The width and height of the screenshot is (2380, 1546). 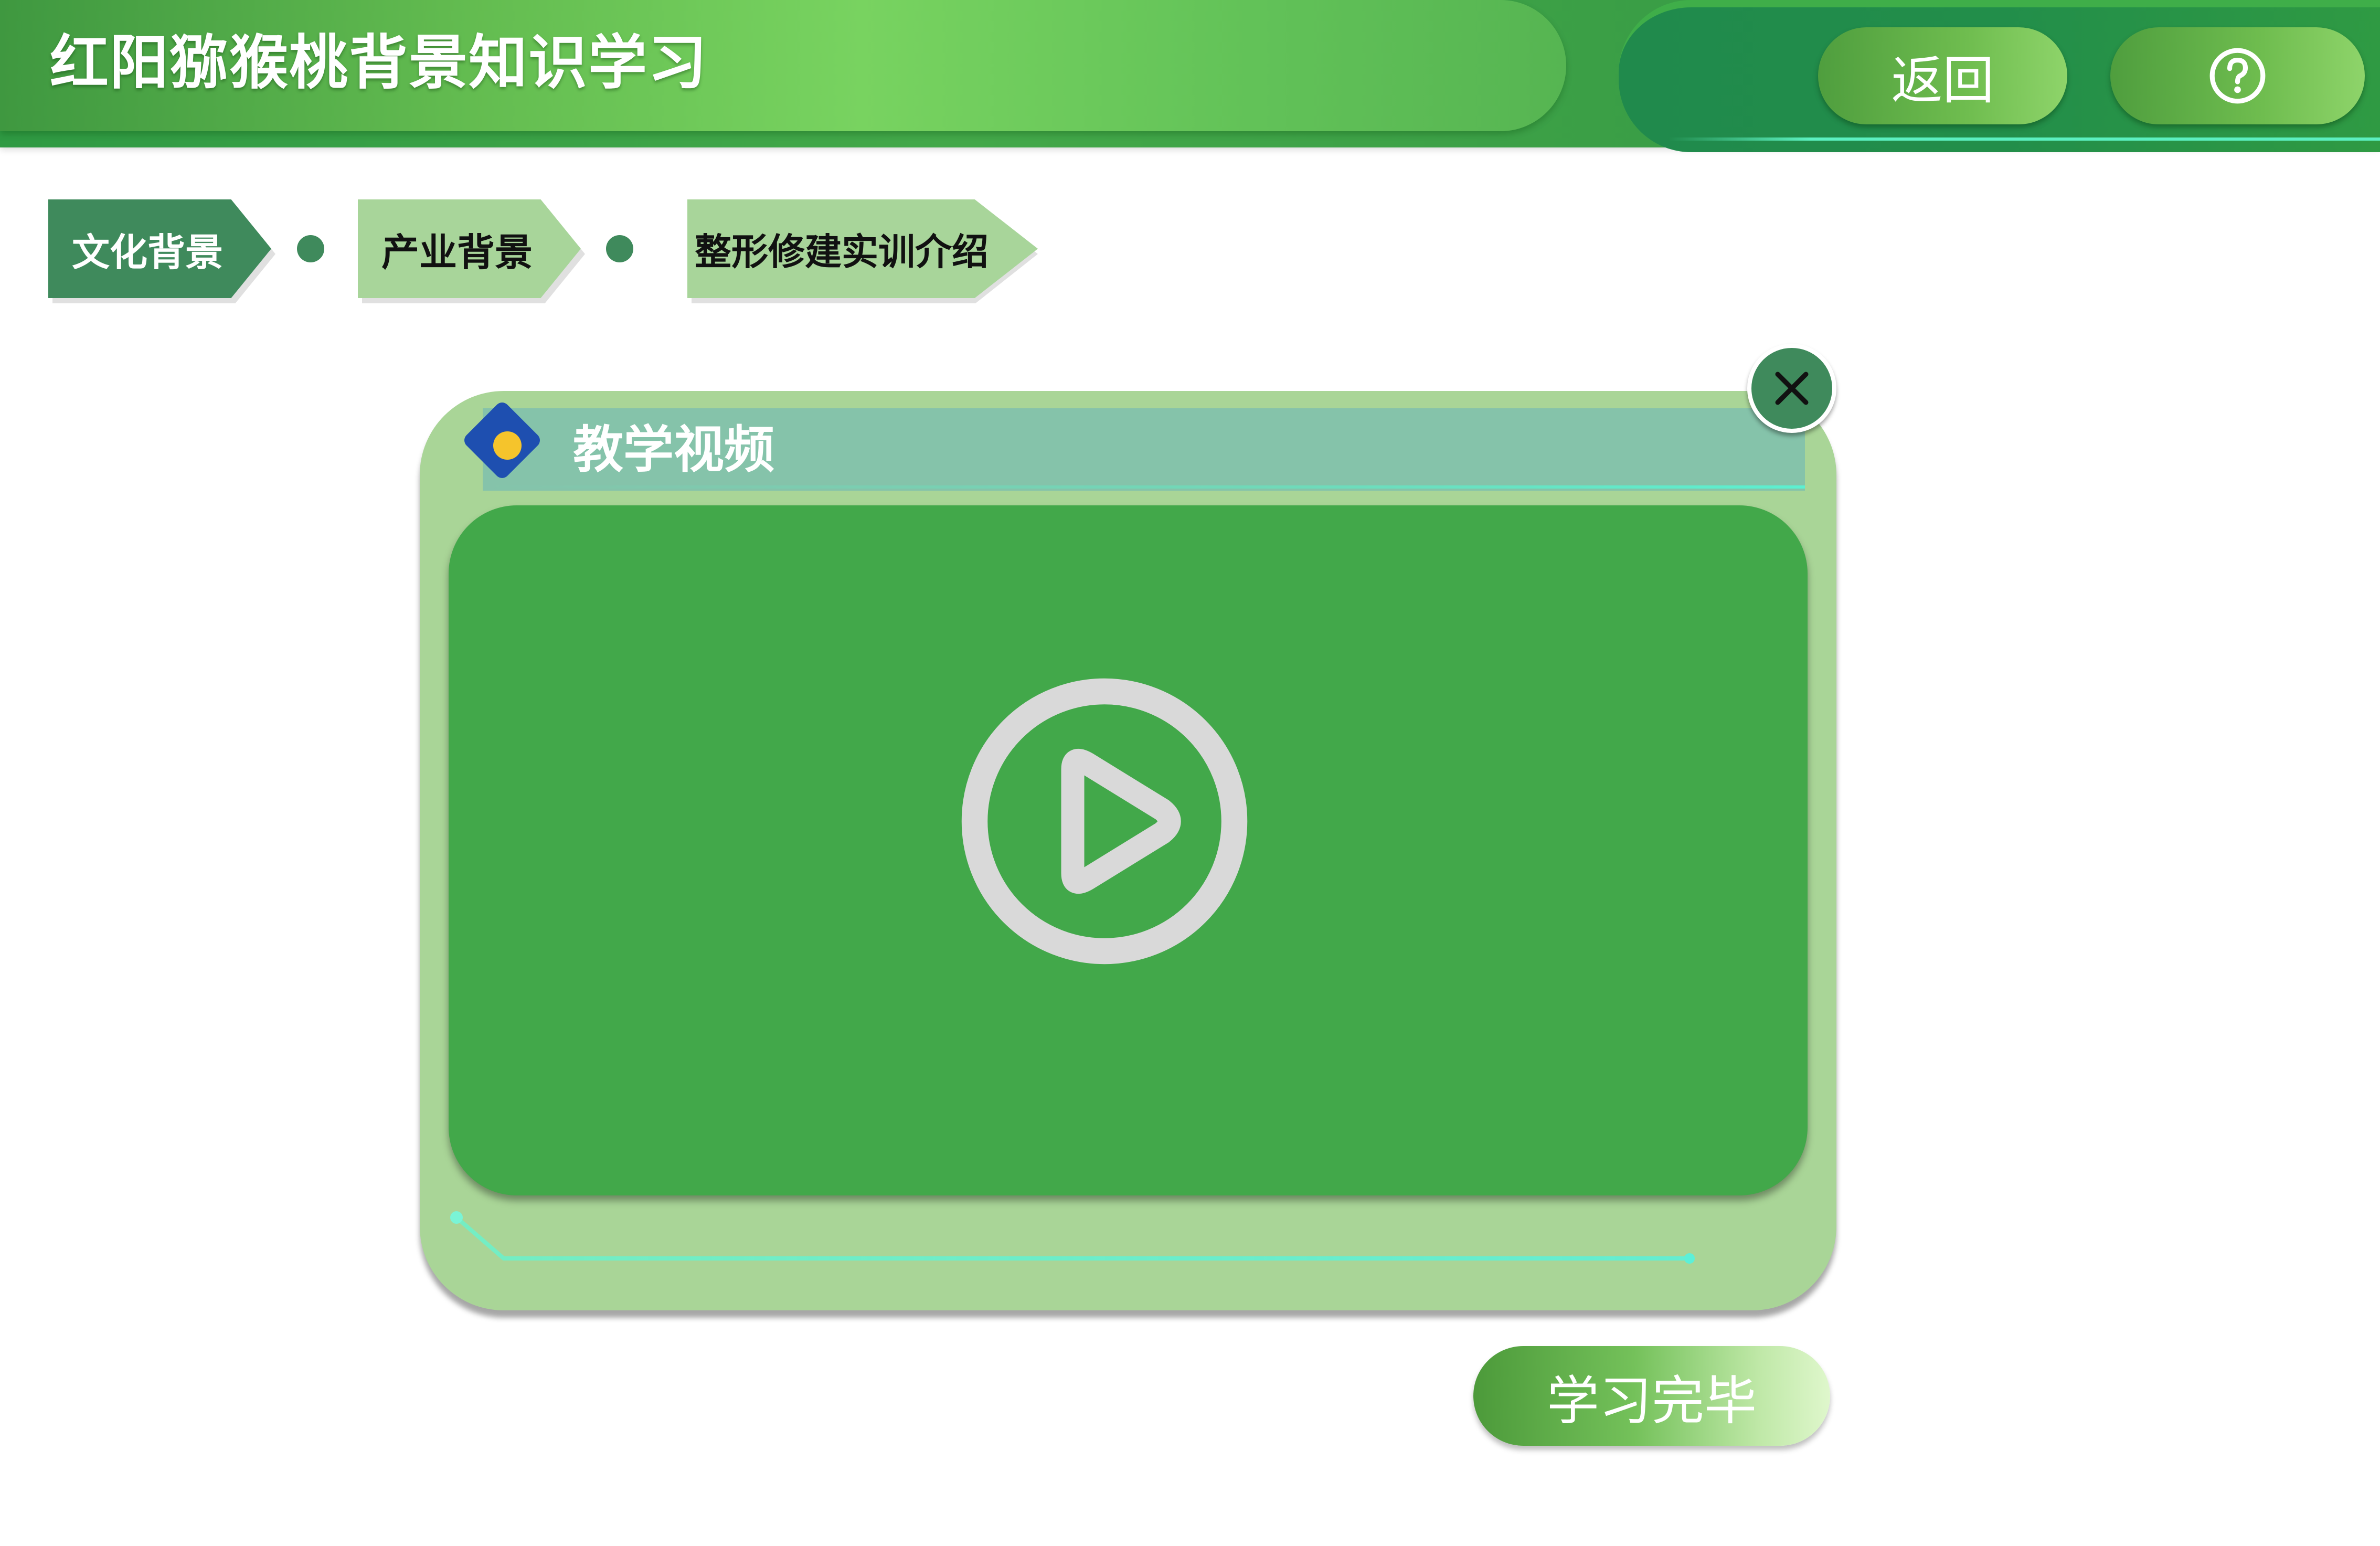 I want to click on play-circle-icon, so click(x=1104, y=821).